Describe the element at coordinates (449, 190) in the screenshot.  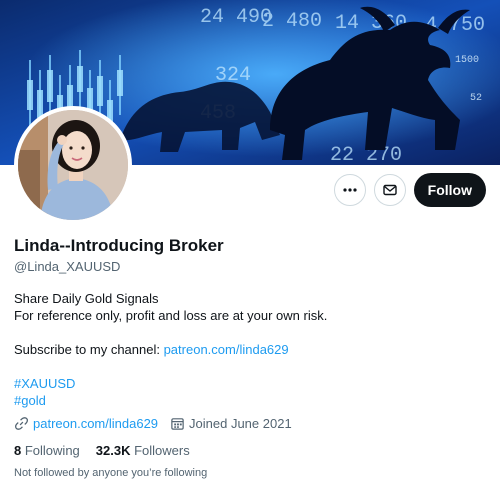
I see `follow-button: Follow` at that location.